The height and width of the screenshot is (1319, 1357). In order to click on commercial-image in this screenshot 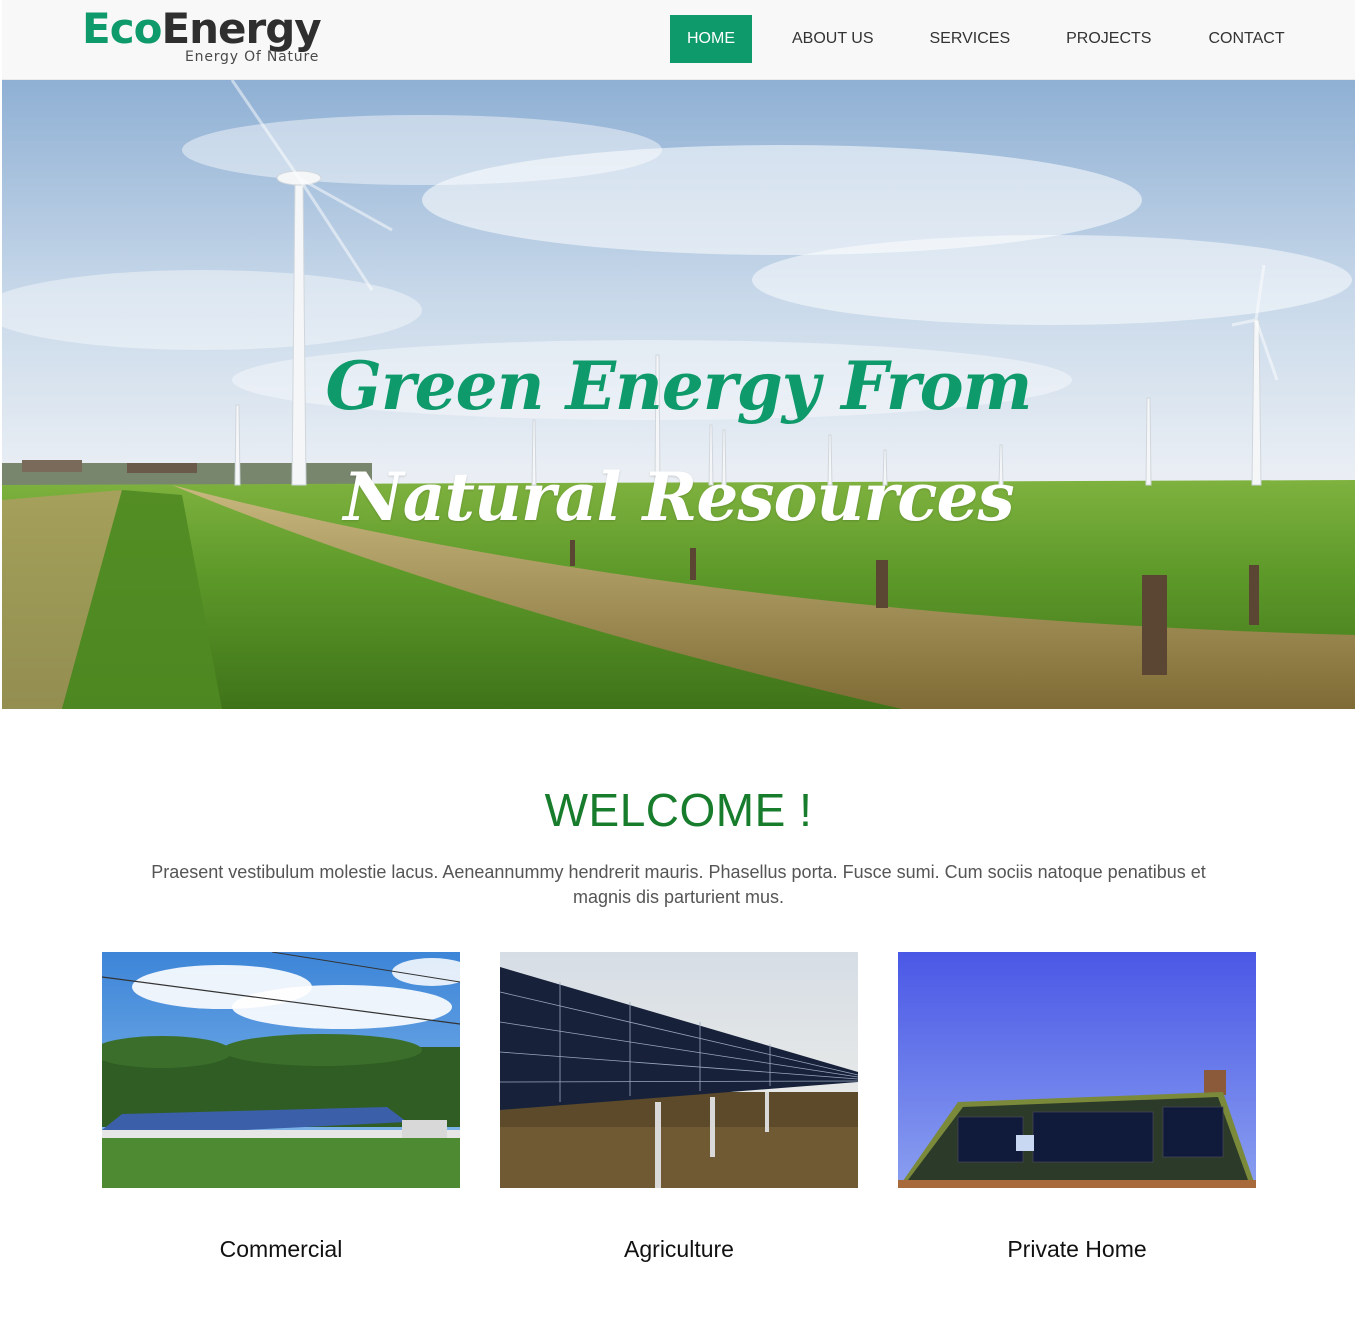, I will do `click(281, 1070)`.